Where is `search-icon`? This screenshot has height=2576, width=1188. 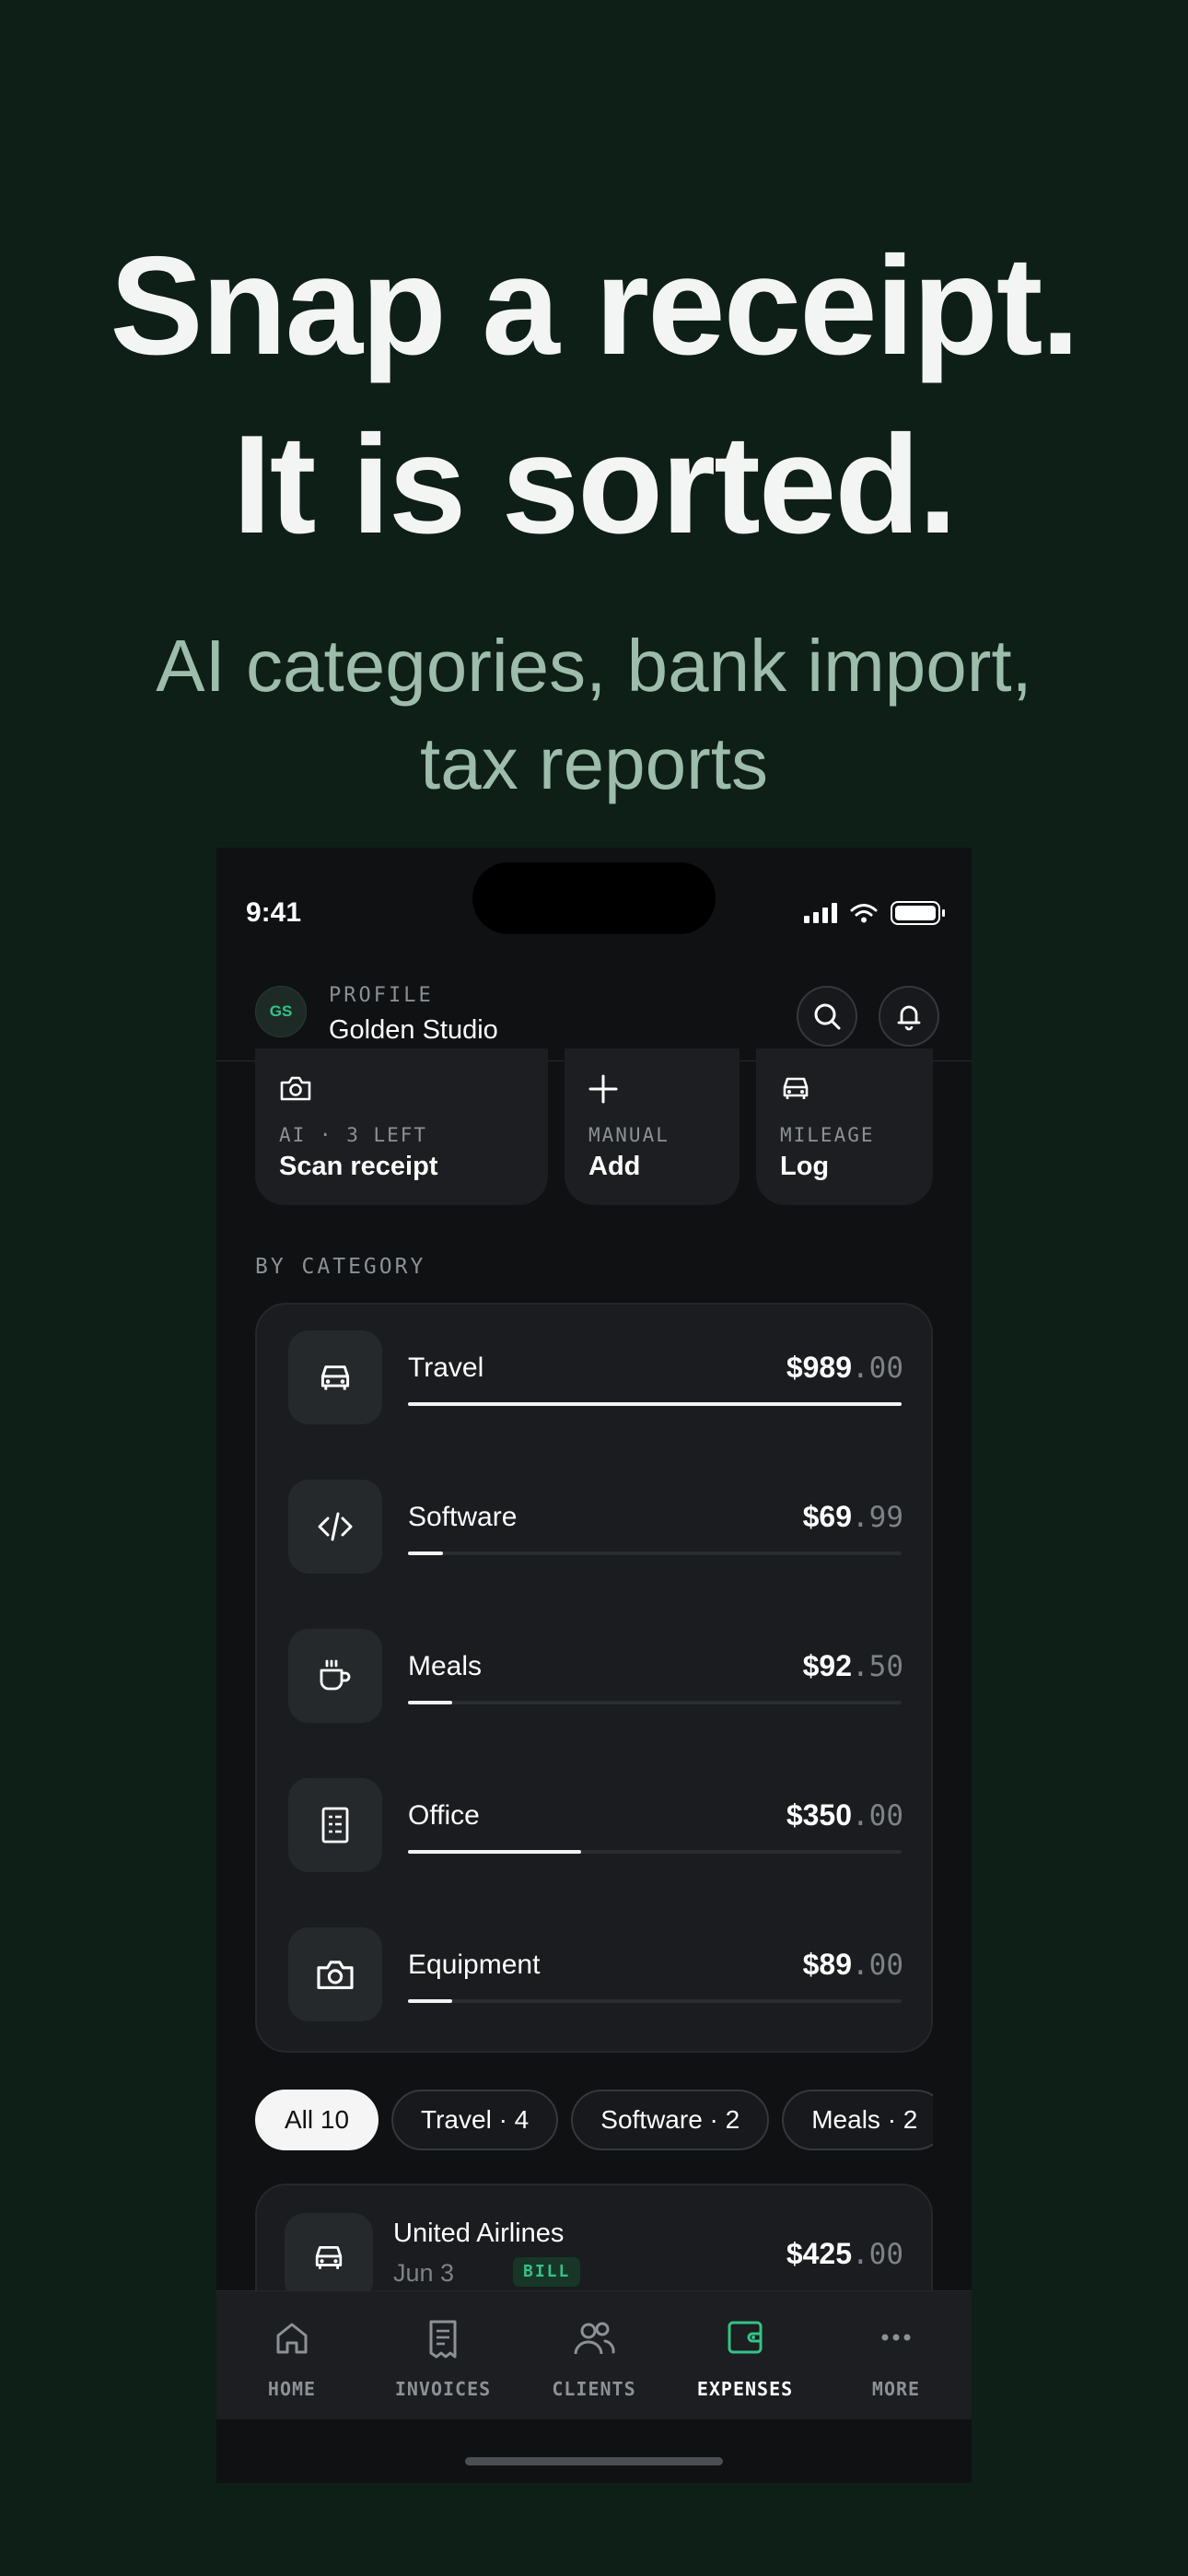
search-icon is located at coordinates (827, 1016).